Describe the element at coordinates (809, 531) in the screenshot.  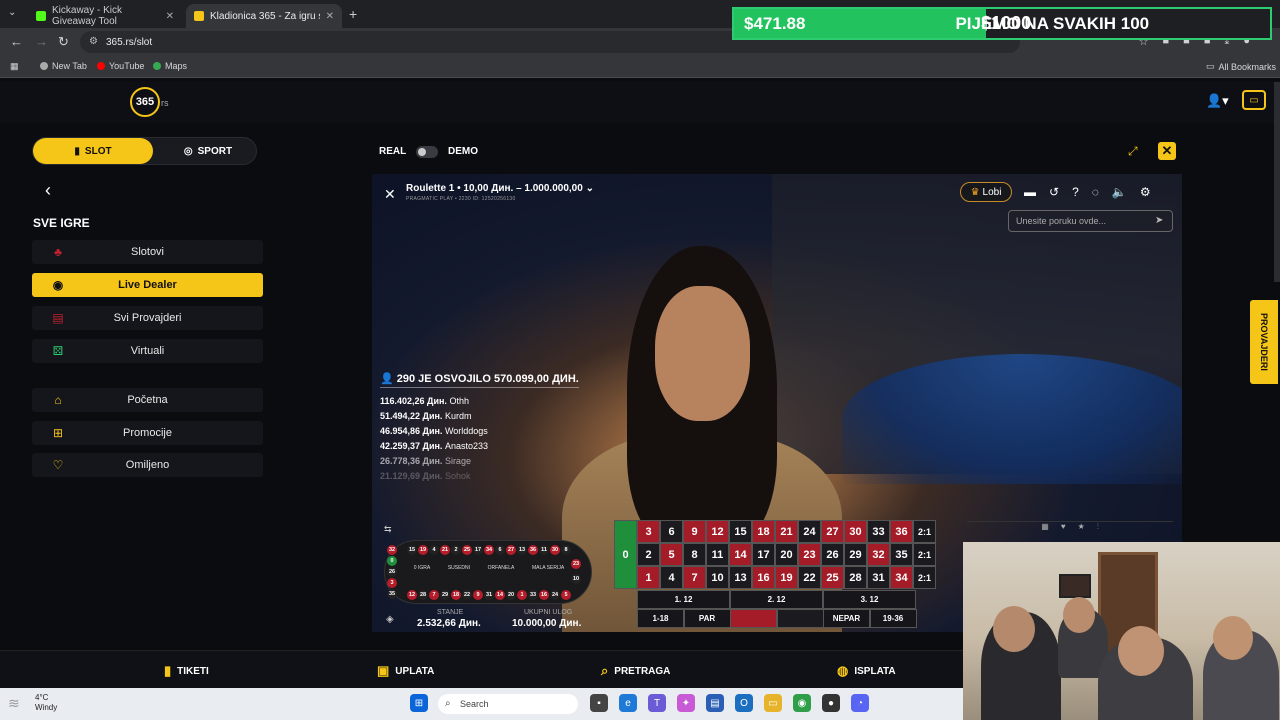
I see `bet-number: 24` at that location.